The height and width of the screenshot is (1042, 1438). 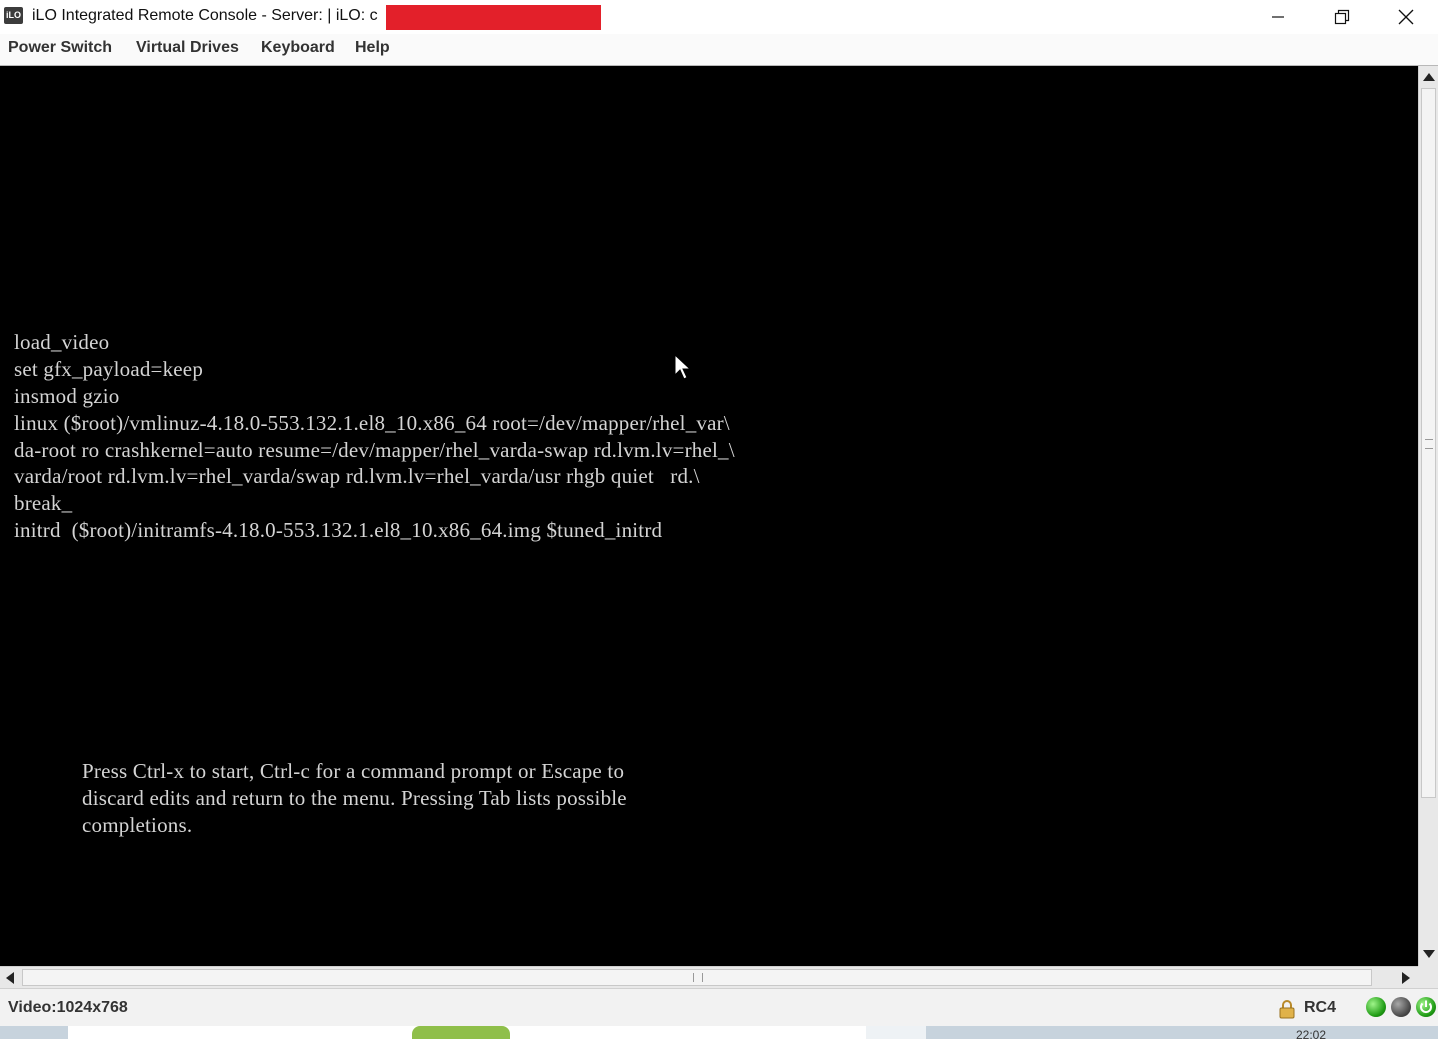 I want to click on restore-icon, so click(x=1342, y=17).